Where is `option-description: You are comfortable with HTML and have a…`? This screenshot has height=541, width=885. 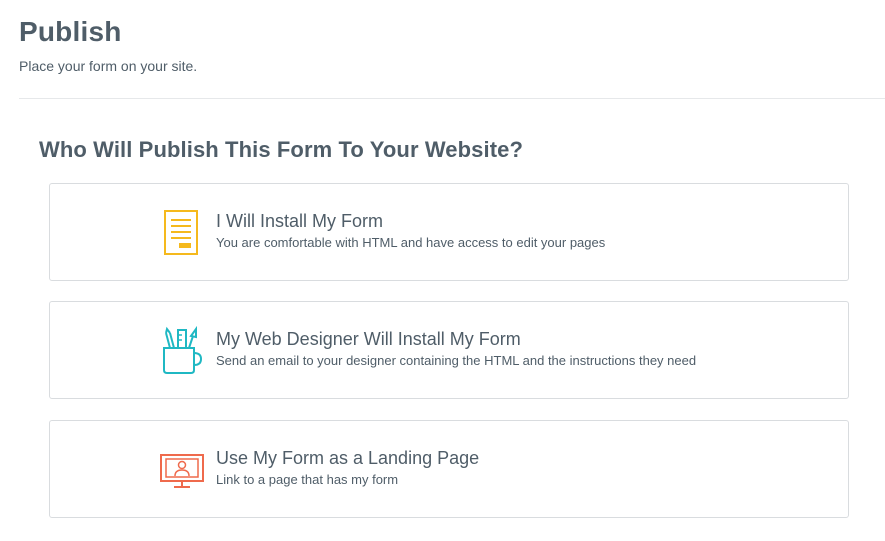
option-description: You are comfortable with HTML and have a… is located at coordinates (411, 242).